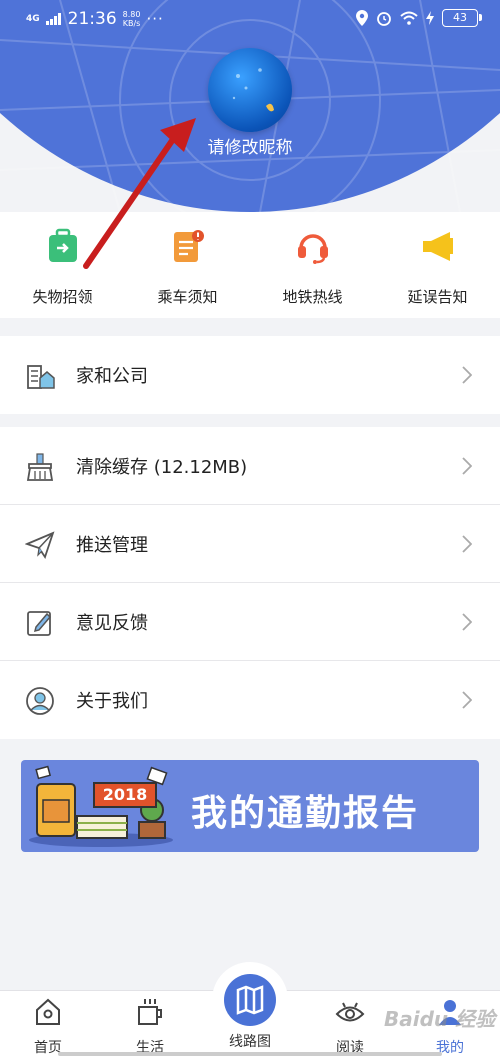 The height and width of the screenshot is (1057, 500). I want to click on tab-route-map-label: 线路图, so click(250, 1042).